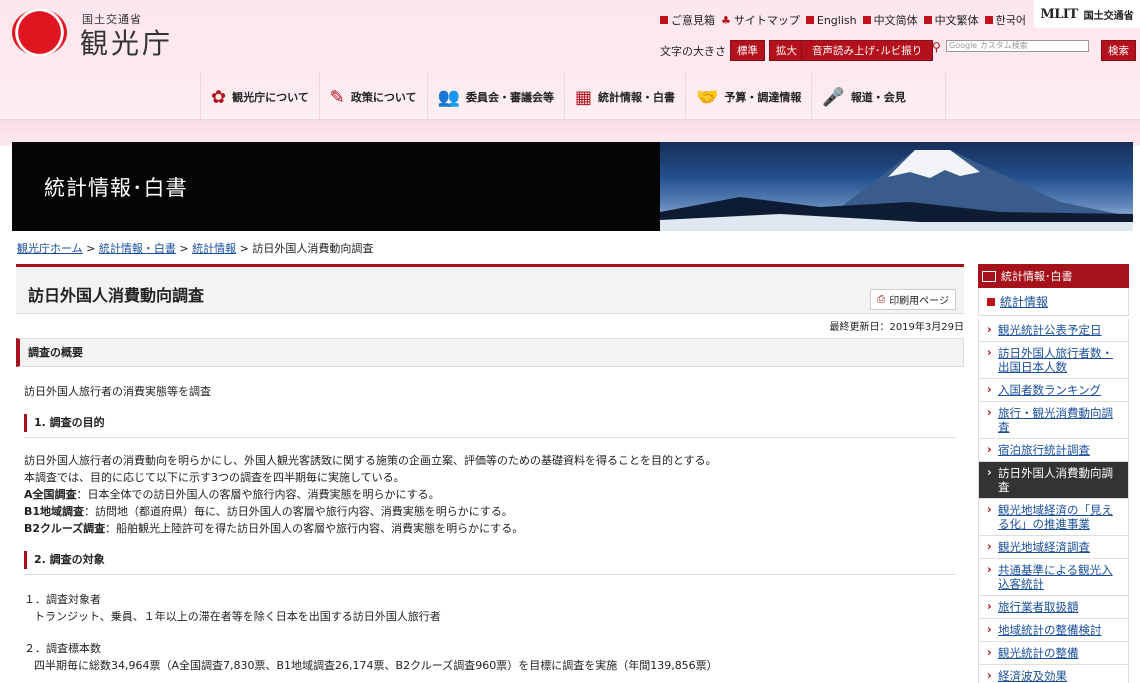 Image resolution: width=1140 pixels, height=683 pixels. I want to click on target-item-body: トランジット、乗員、１年以上の滞在者等を除く日本を出国する訪日外国人旅行者, so click(237, 616).